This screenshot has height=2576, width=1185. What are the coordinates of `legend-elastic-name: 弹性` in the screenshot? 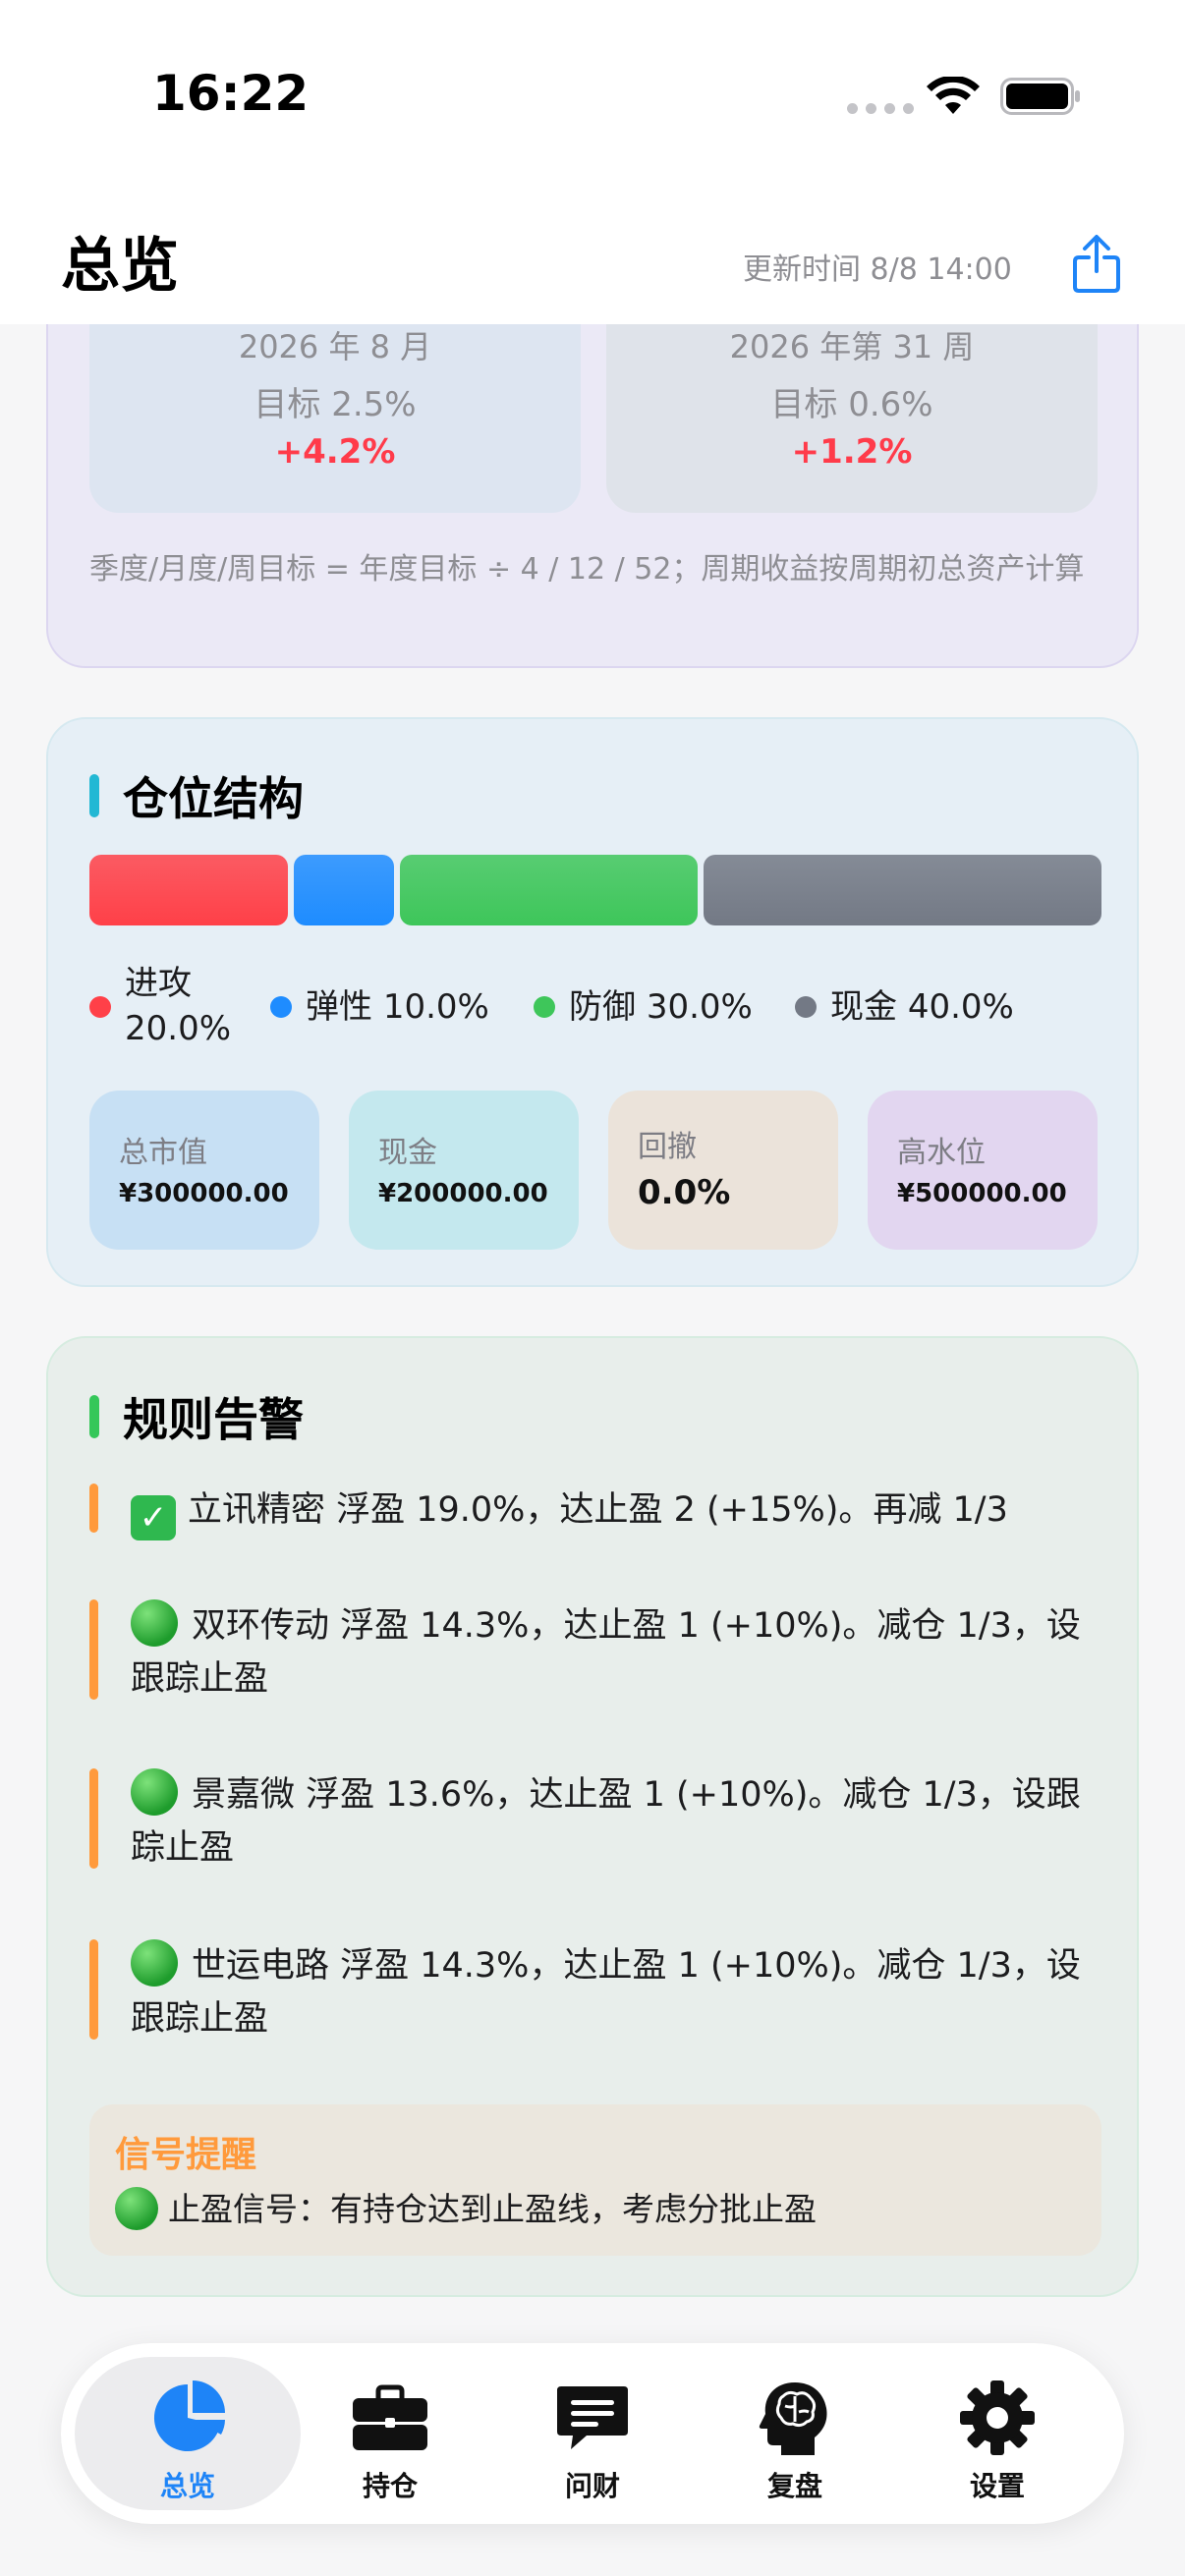 It's located at (339, 1007).